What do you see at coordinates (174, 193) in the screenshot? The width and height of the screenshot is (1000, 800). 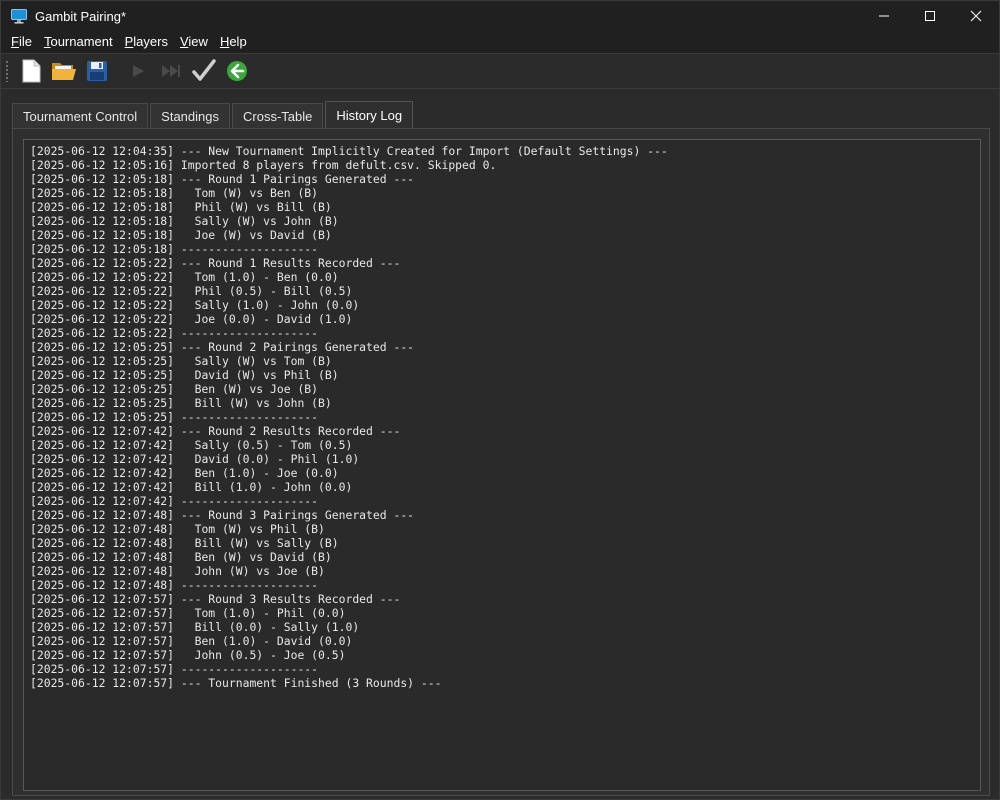 I see `log-line: [2025-06-12 12:05:18] Tom (W) vs Ben (B)` at bounding box center [174, 193].